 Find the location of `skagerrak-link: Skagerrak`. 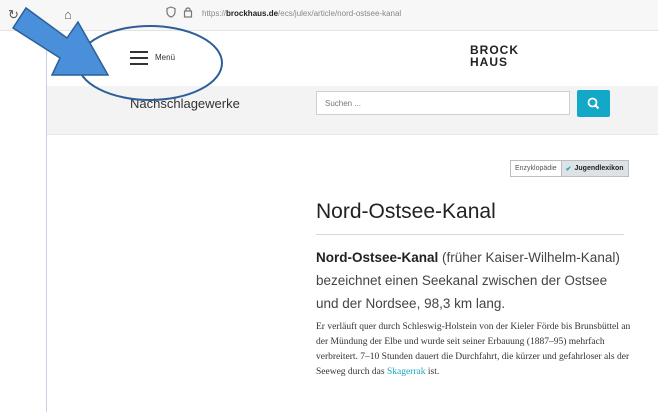

skagerrak-link: Skagerrak is located at coordinates (406, 372).